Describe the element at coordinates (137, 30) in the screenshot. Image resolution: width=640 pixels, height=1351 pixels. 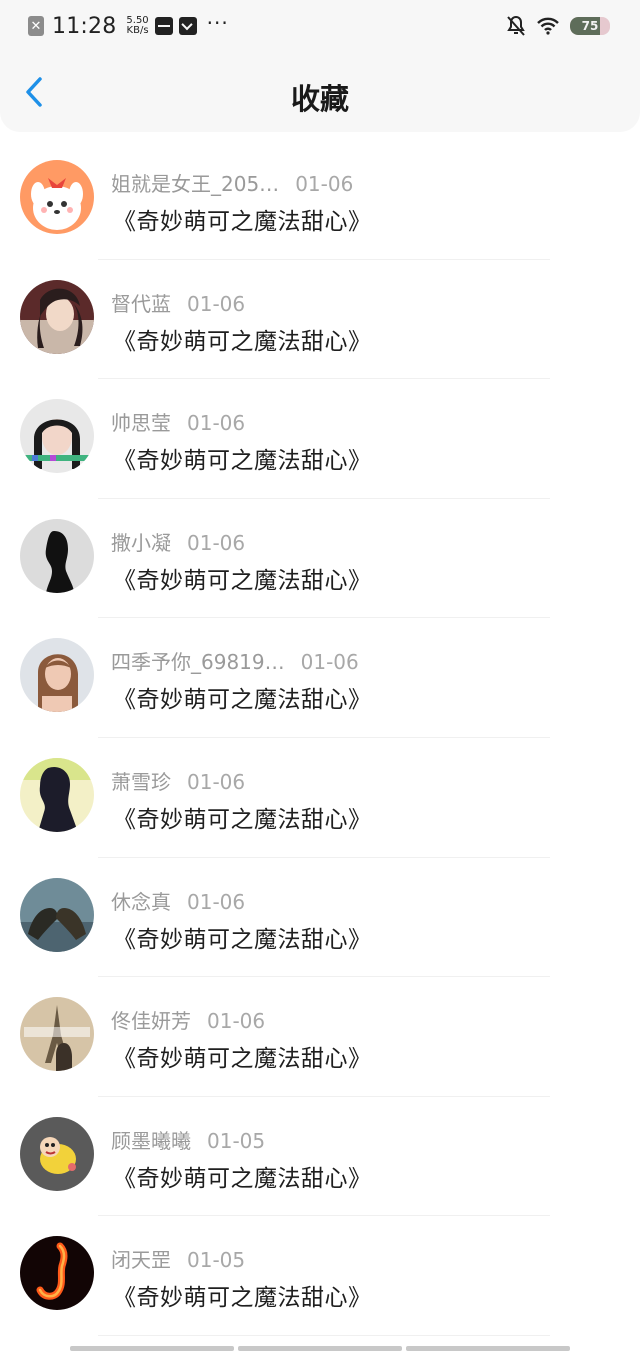
I see `network-speed-unit: KB/s` at that location.